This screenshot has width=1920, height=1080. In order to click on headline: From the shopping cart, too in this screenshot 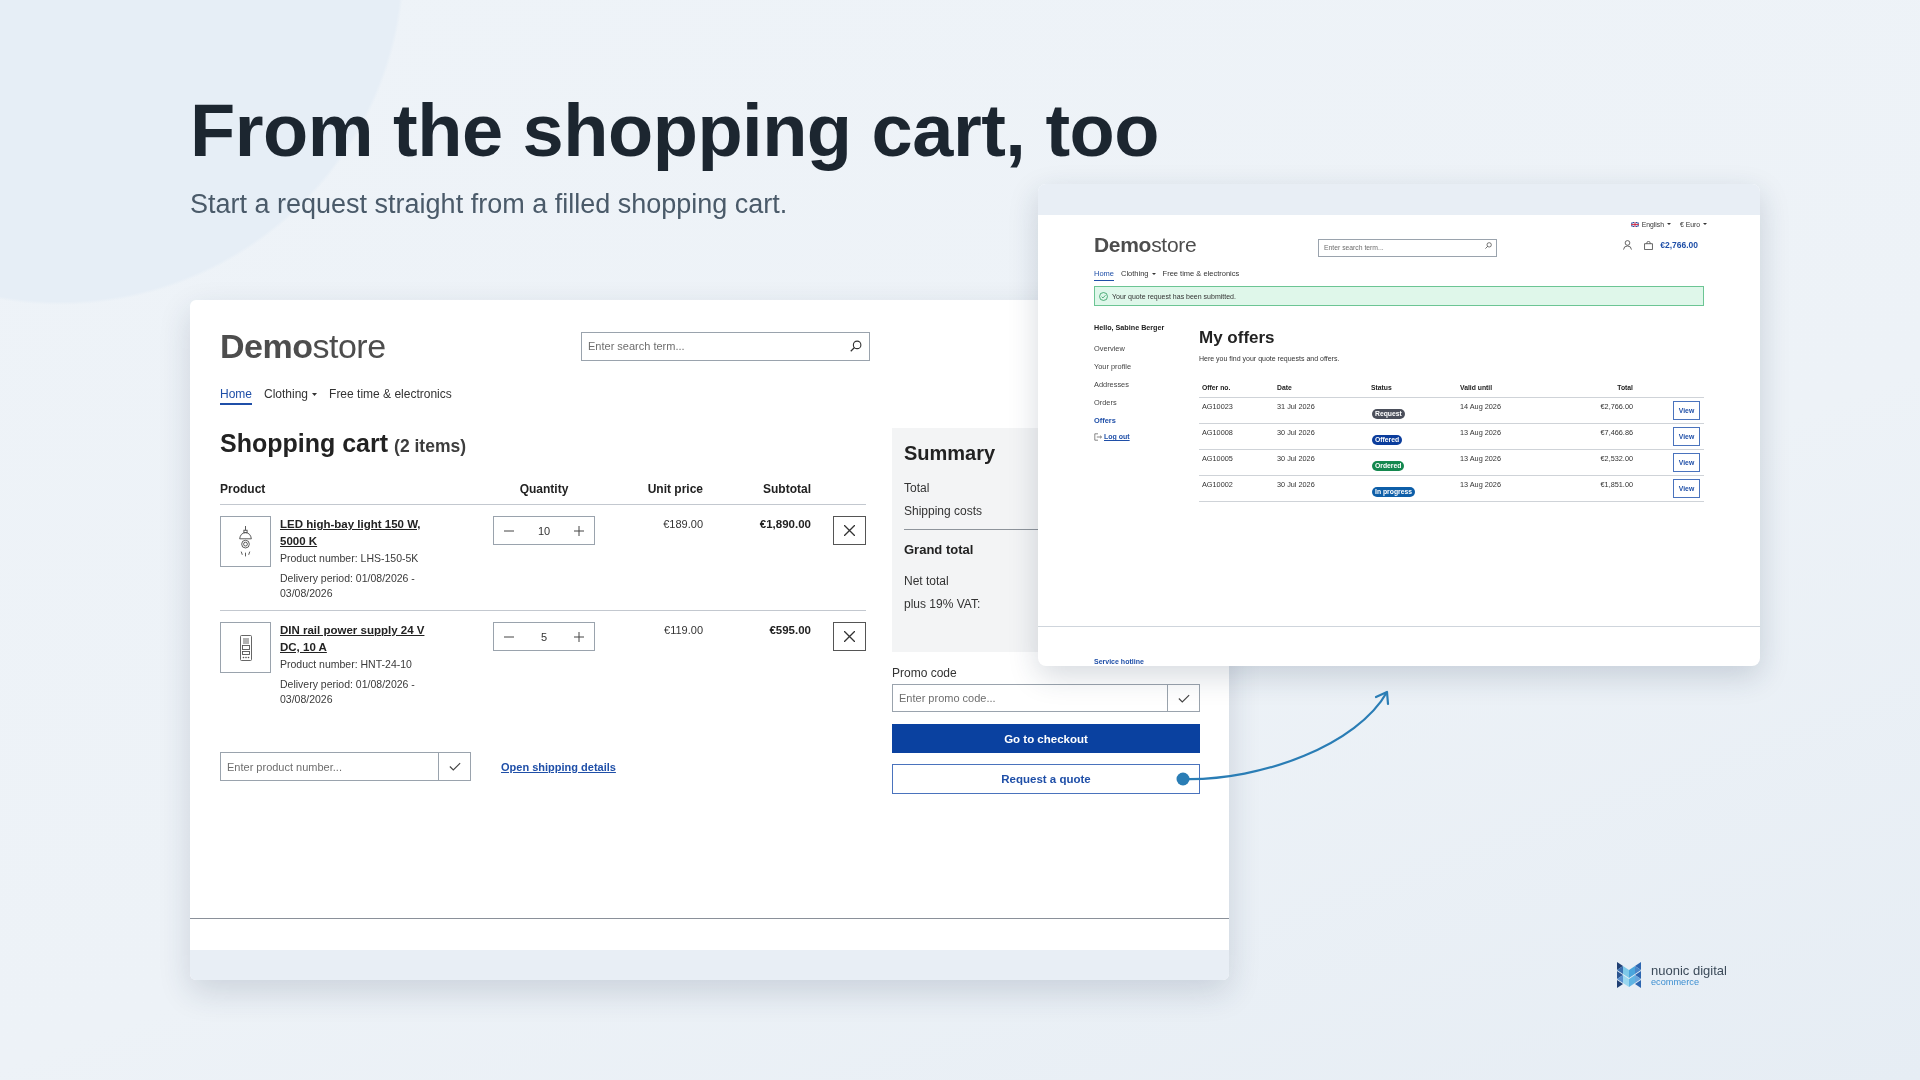, I will do `click(675, 131)`.